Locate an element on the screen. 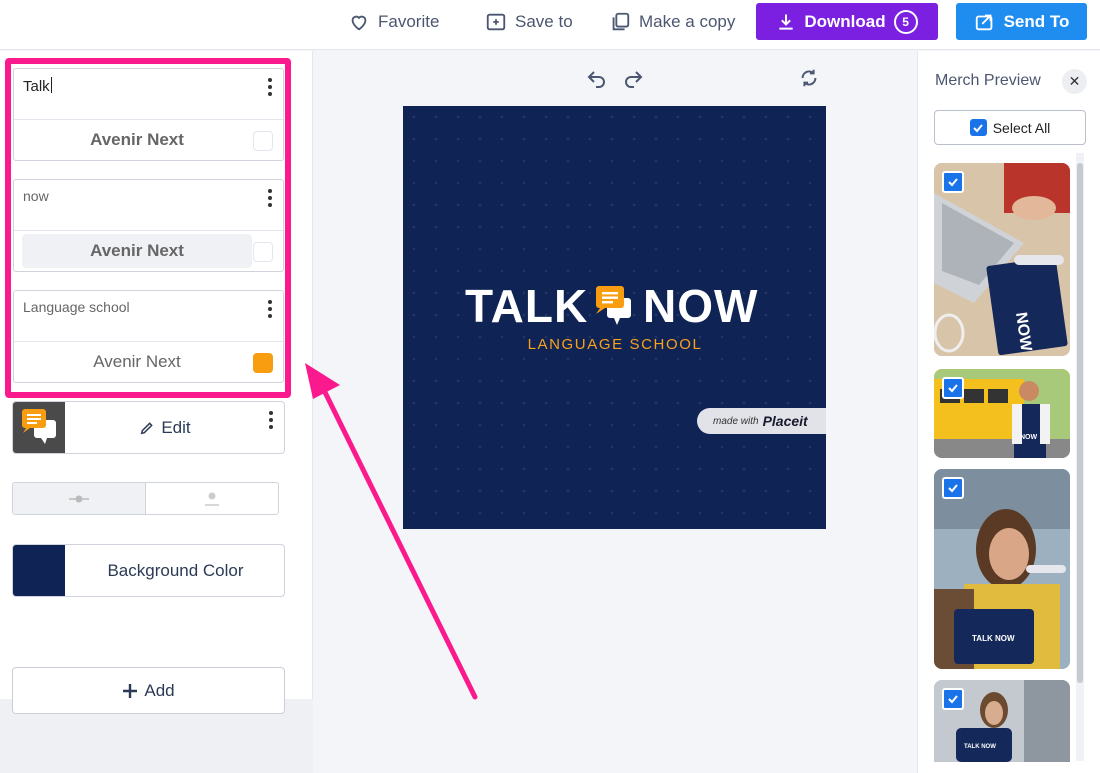  toggle-option-person is located at coordinates (212, 498).